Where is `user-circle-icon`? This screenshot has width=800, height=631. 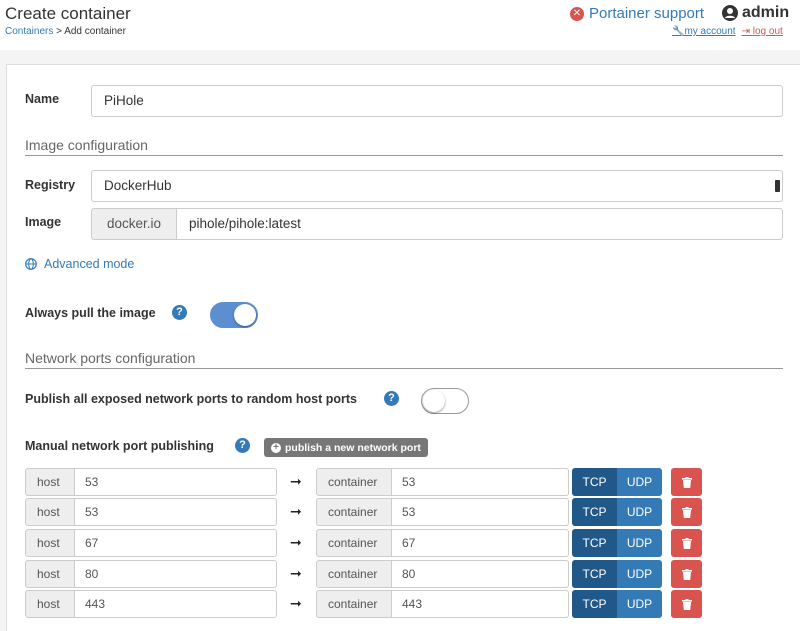 user-circle-icon is located at coordinates (730, 13).